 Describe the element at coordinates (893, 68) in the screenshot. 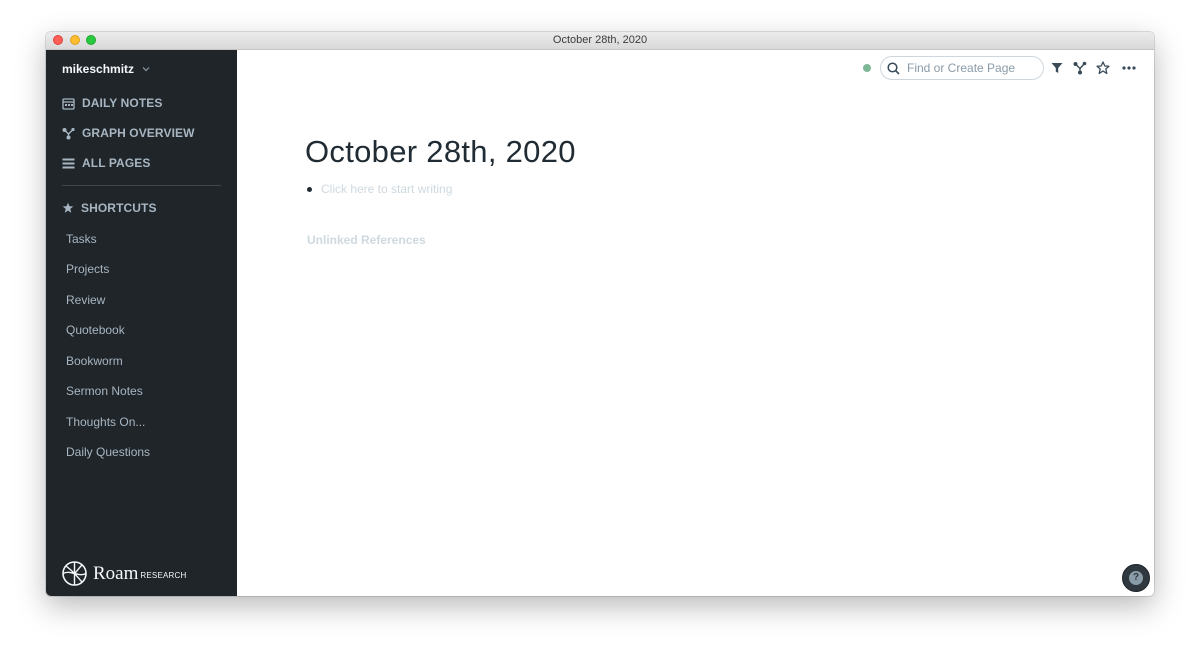

I see `search-icon` at that location.